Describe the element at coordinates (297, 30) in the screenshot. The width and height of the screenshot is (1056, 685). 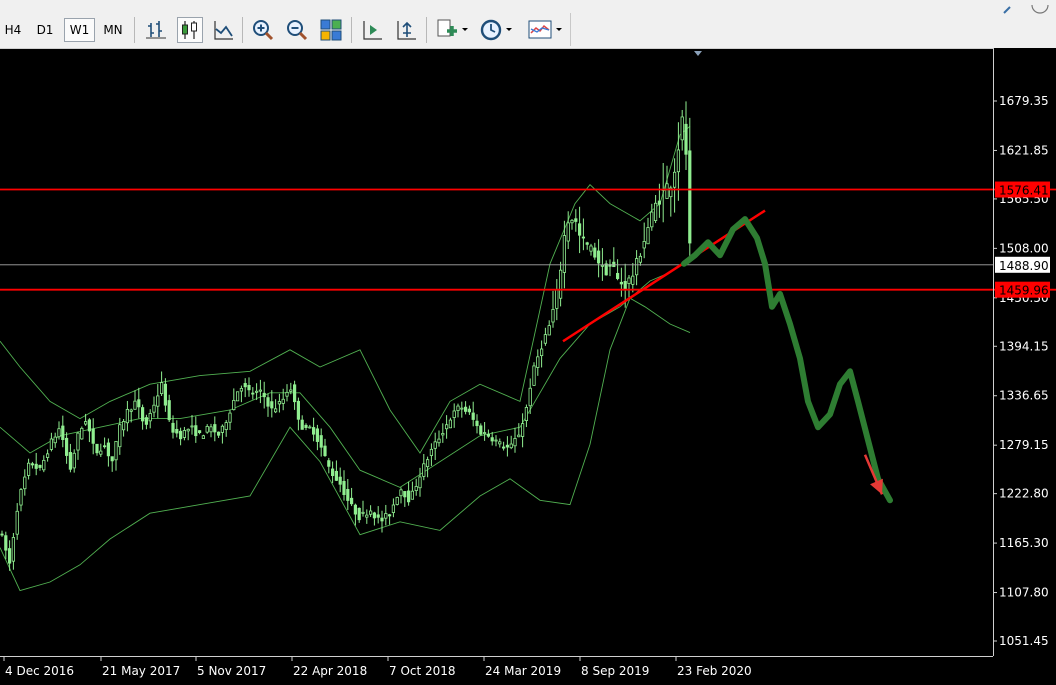
I see `zoom-out-icon` at that location.